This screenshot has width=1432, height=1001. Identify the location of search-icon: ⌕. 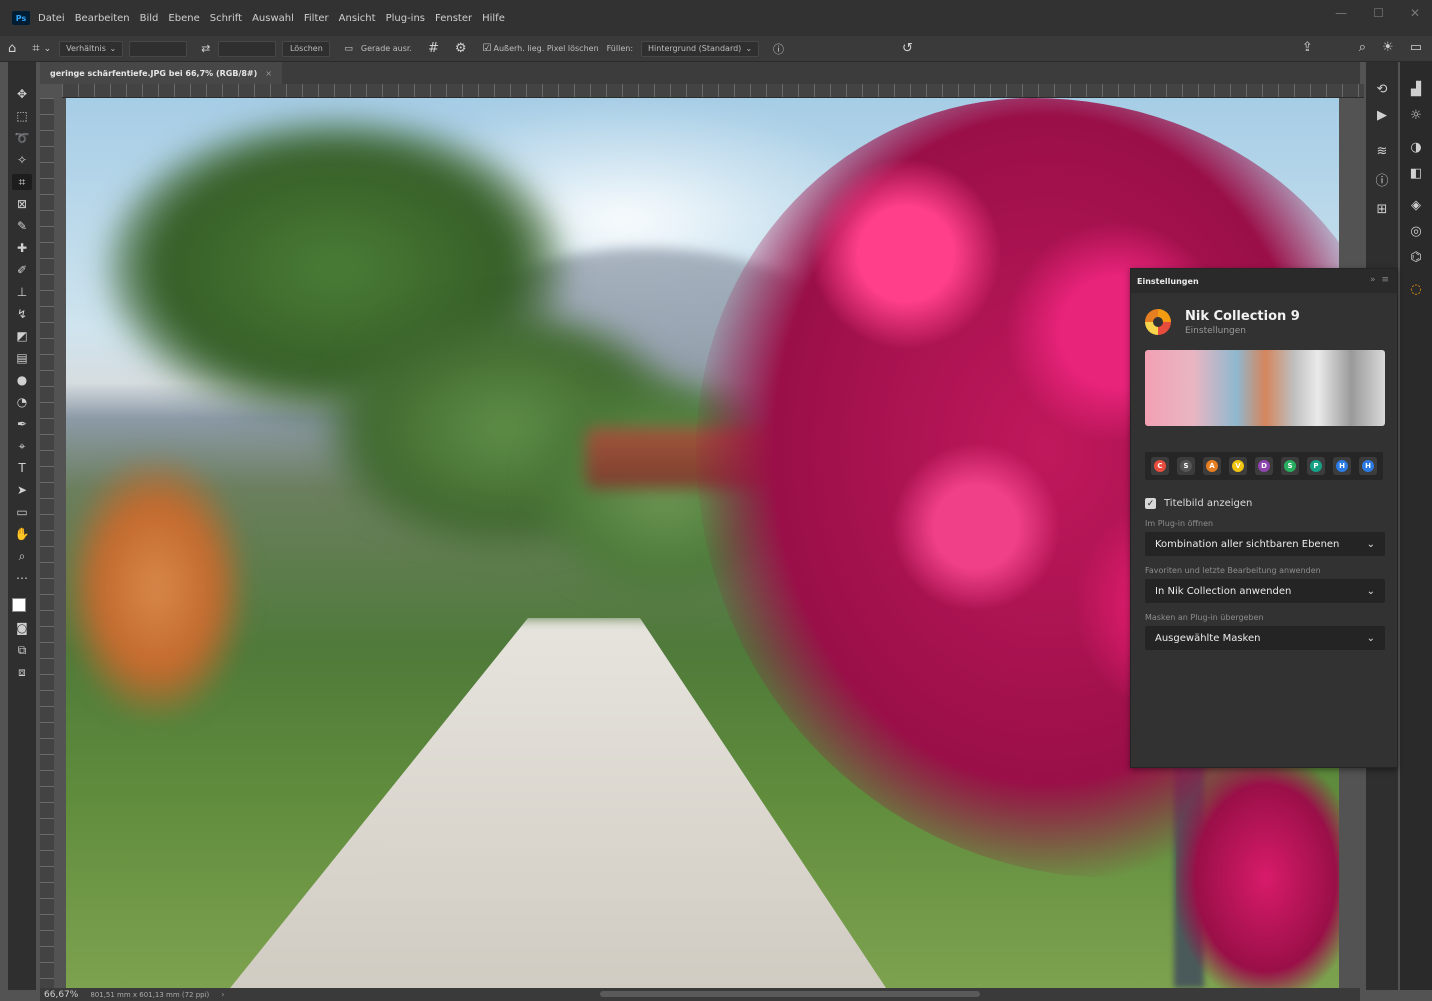
(1362, 47).